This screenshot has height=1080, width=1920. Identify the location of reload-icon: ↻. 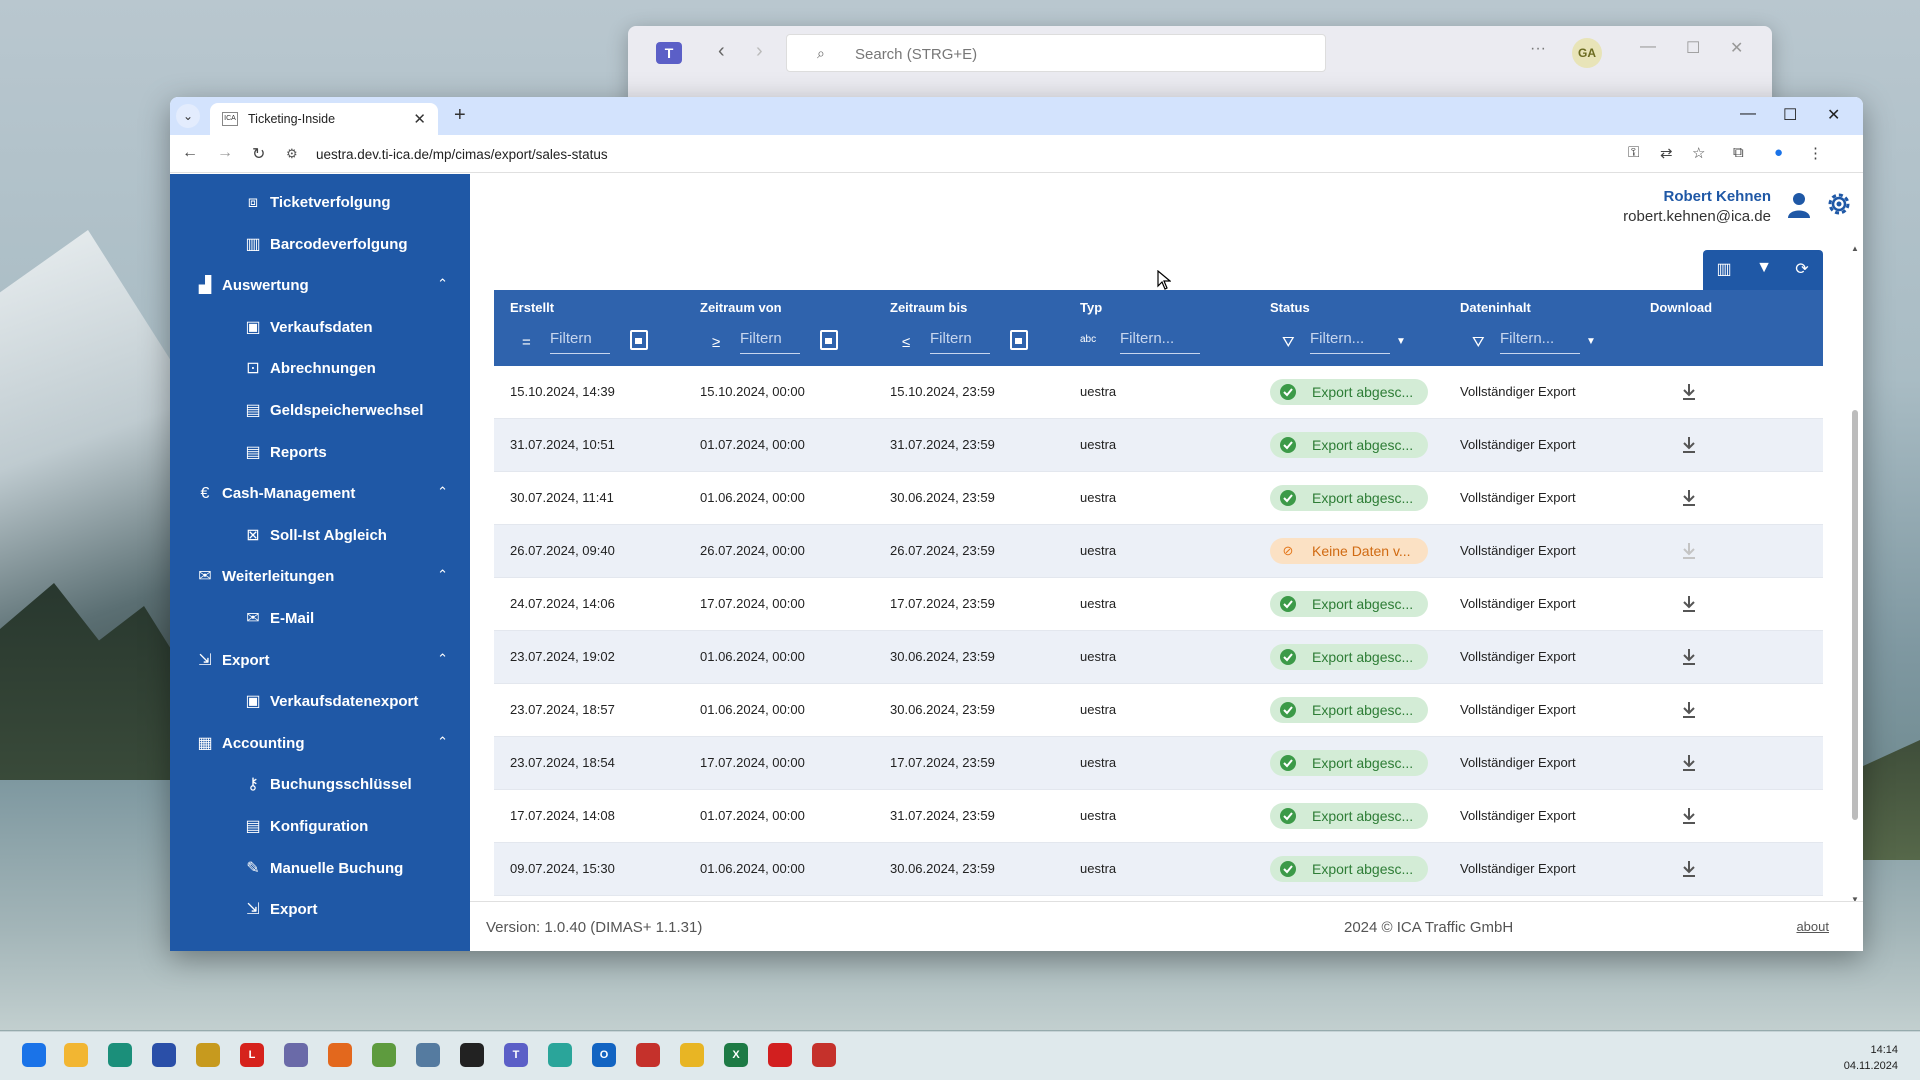
(258, 154).